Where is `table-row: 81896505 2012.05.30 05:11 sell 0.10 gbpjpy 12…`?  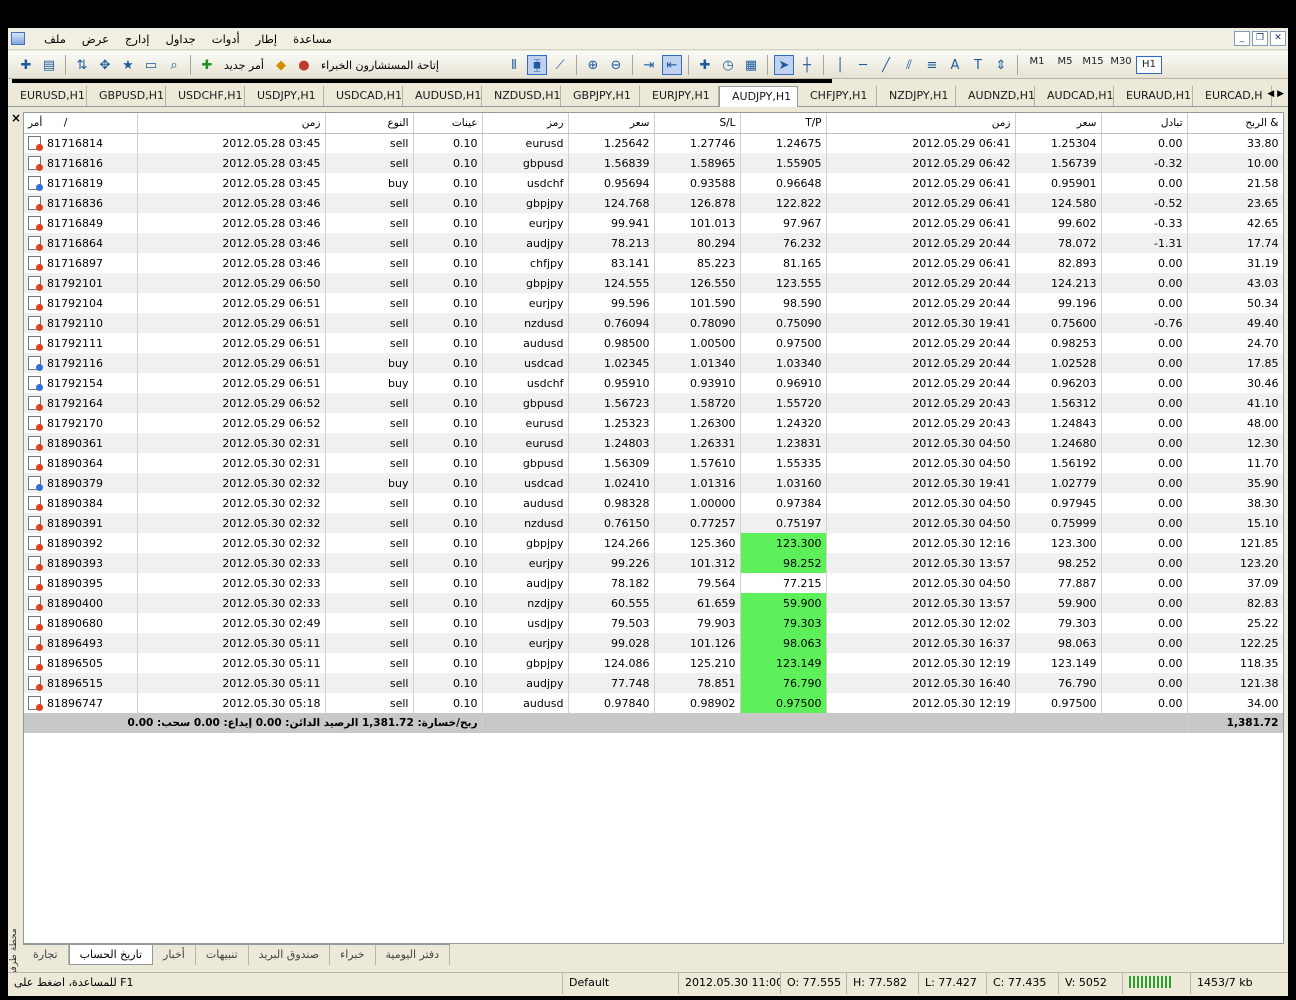
table-row: 81896505 2012.05.30 05:11 sell 0.10 gbpjpy 12… is located at coordinates (653, 663).